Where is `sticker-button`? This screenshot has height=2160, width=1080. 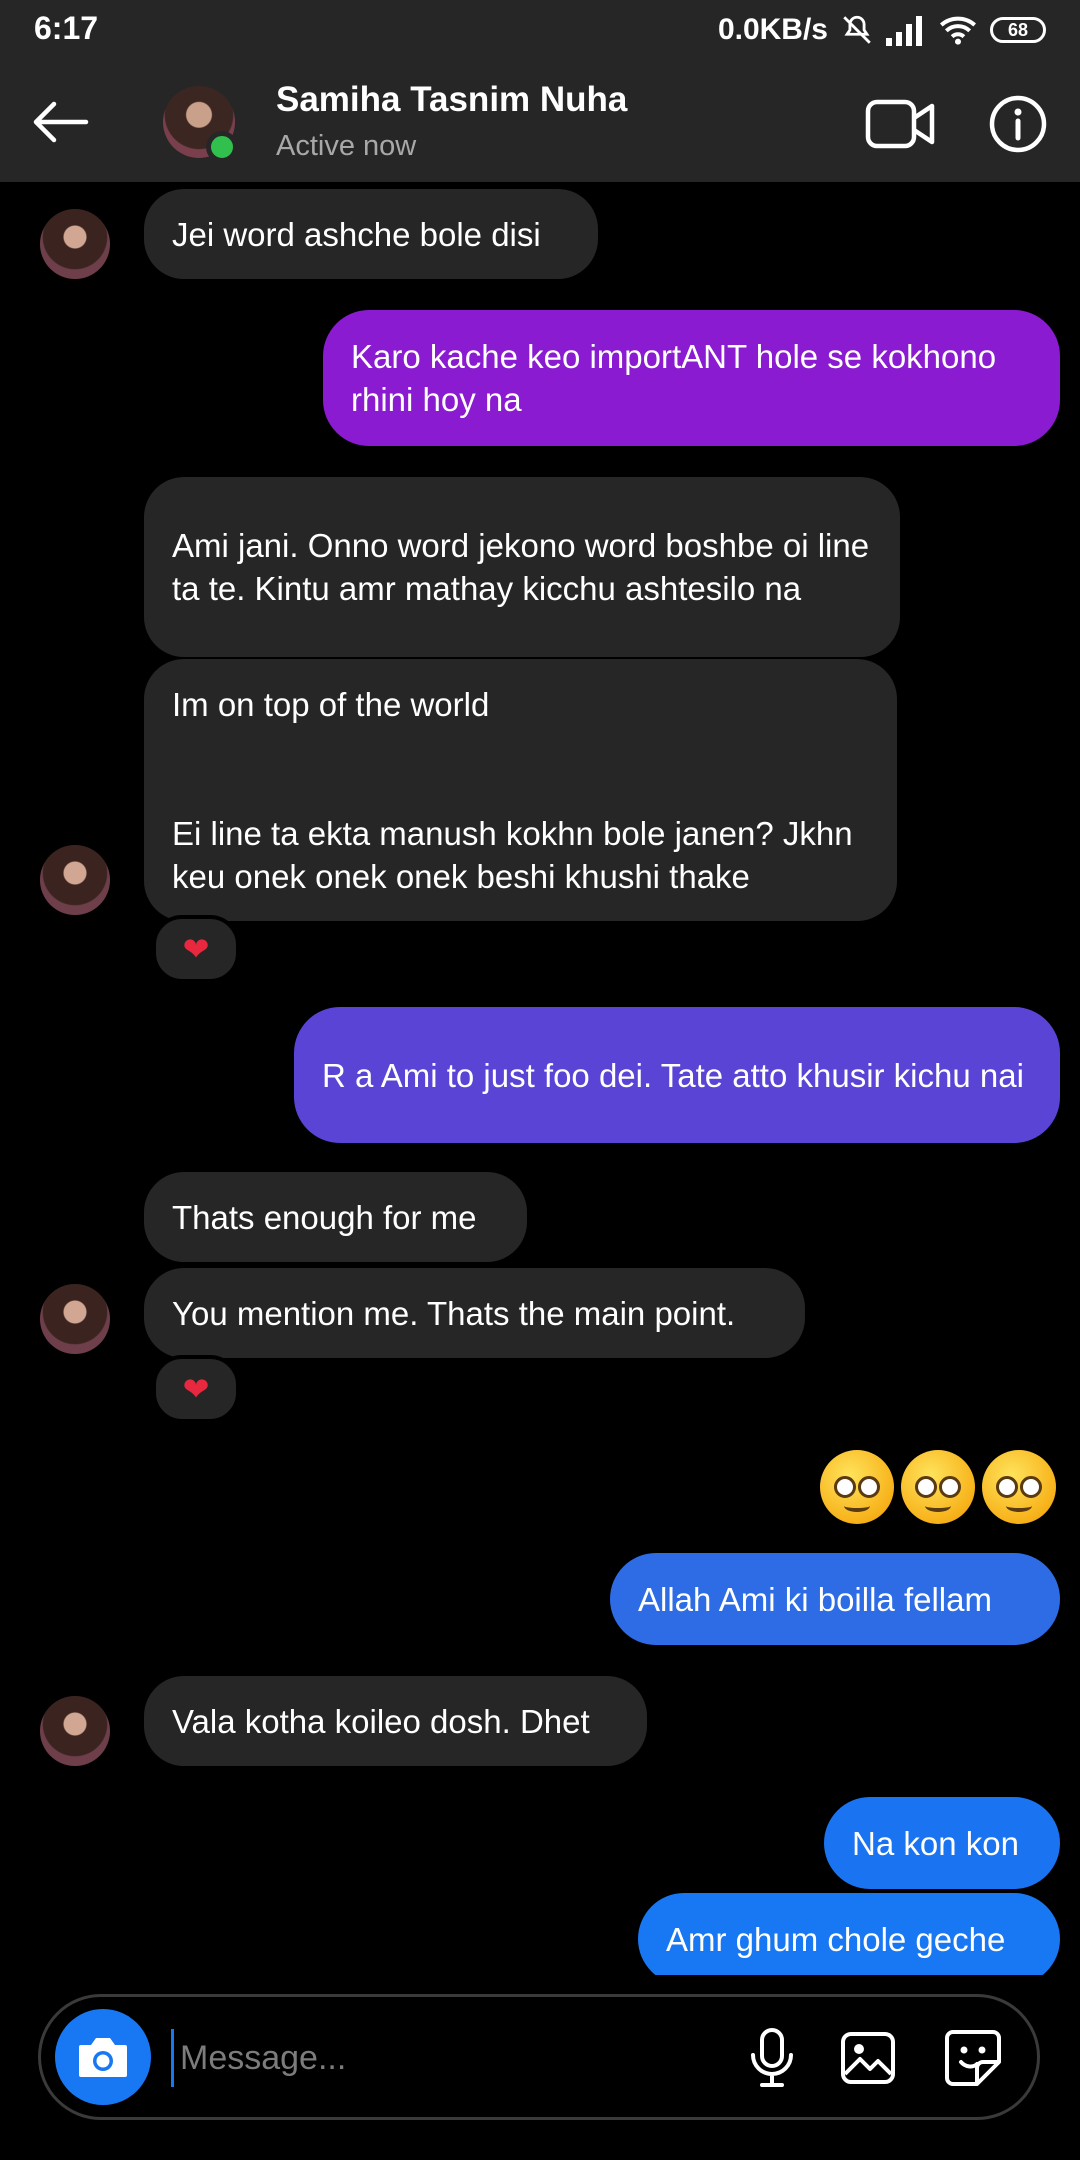 sticker-button is located at coordinates (973, 2058).